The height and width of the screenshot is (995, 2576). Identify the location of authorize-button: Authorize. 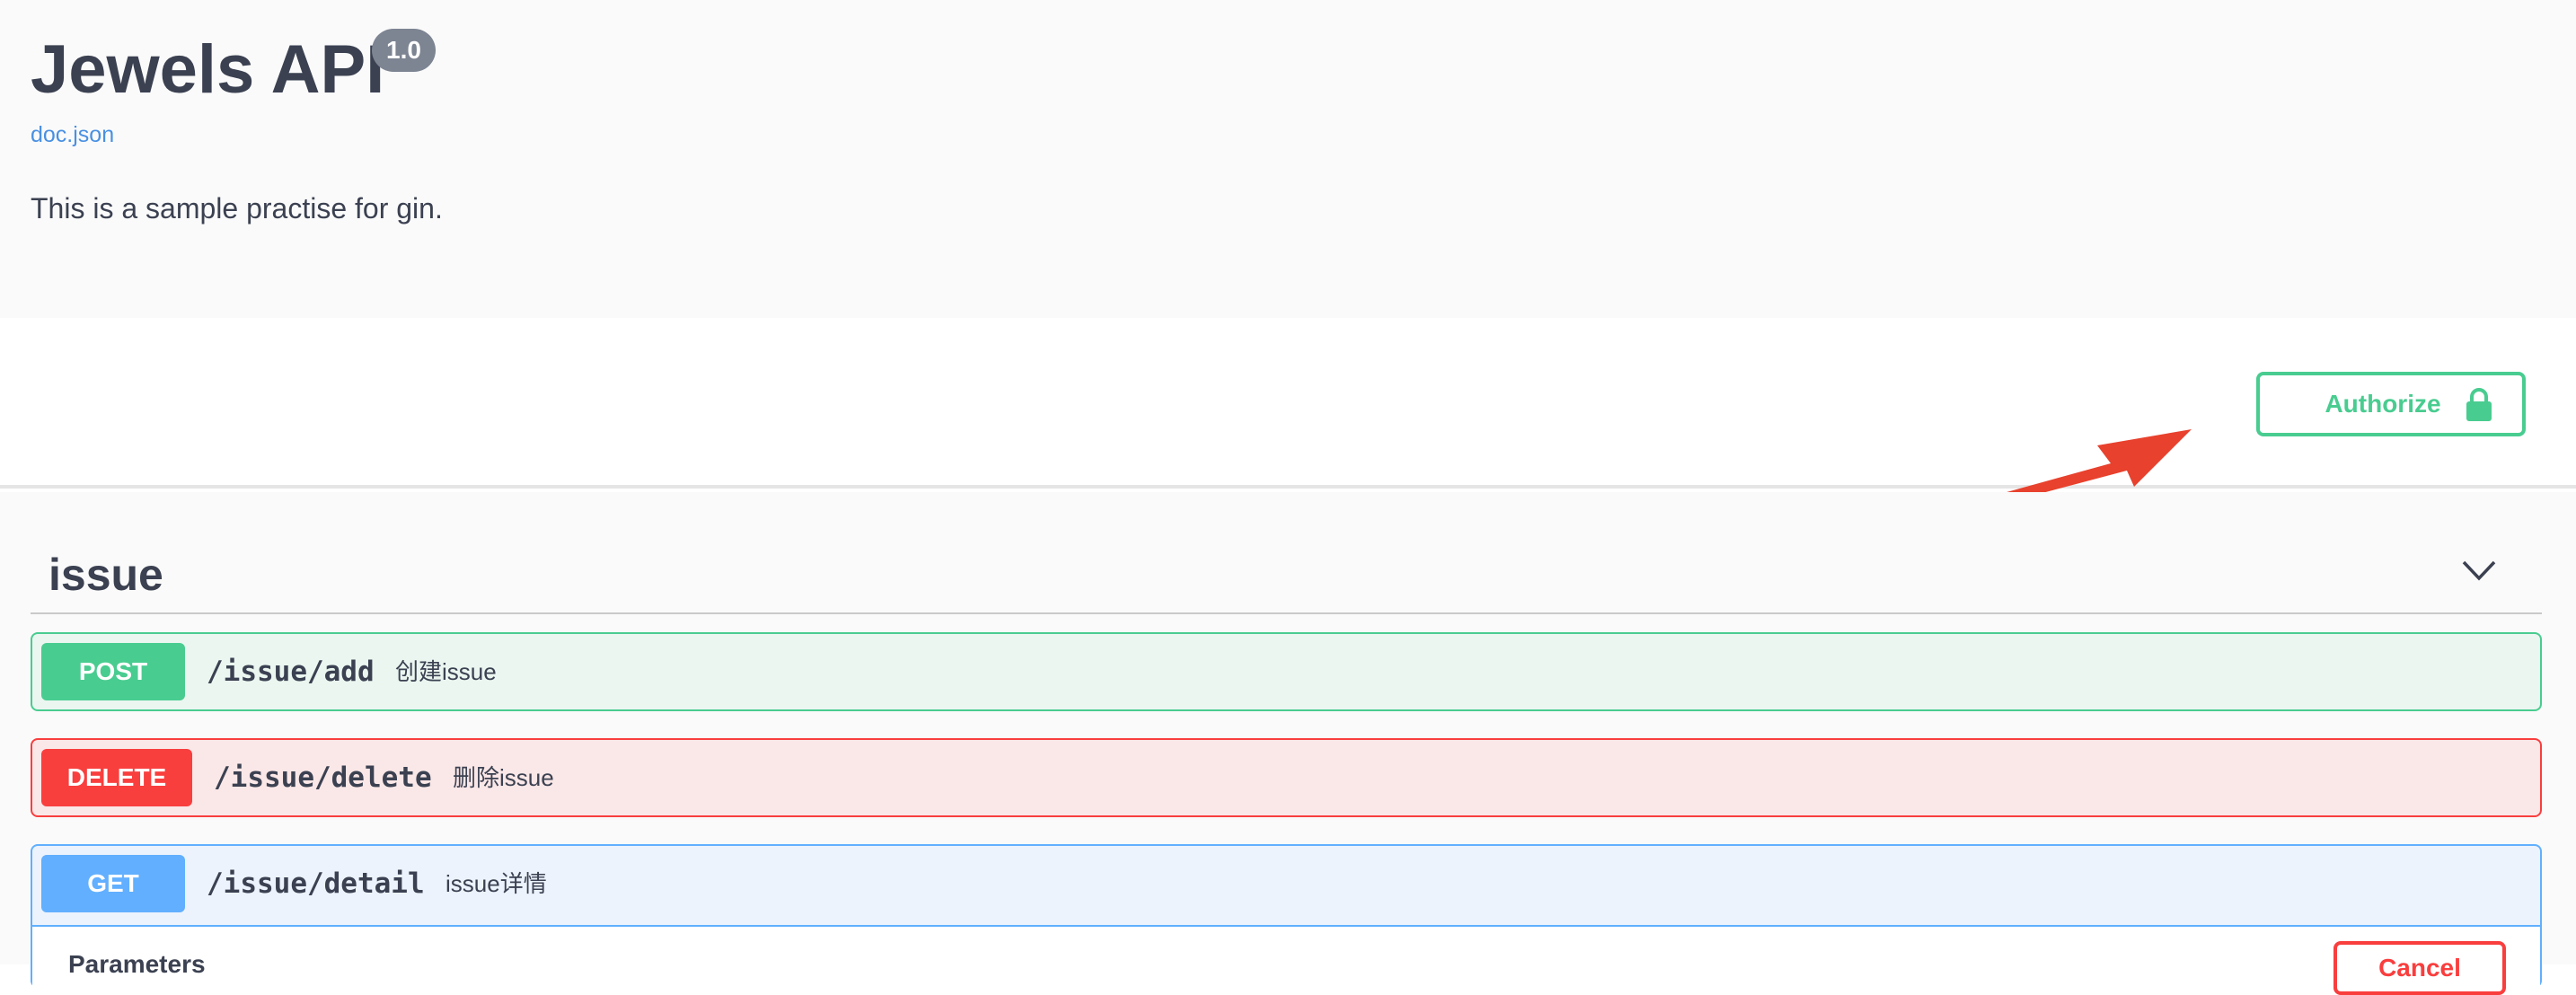
(2391, 404).